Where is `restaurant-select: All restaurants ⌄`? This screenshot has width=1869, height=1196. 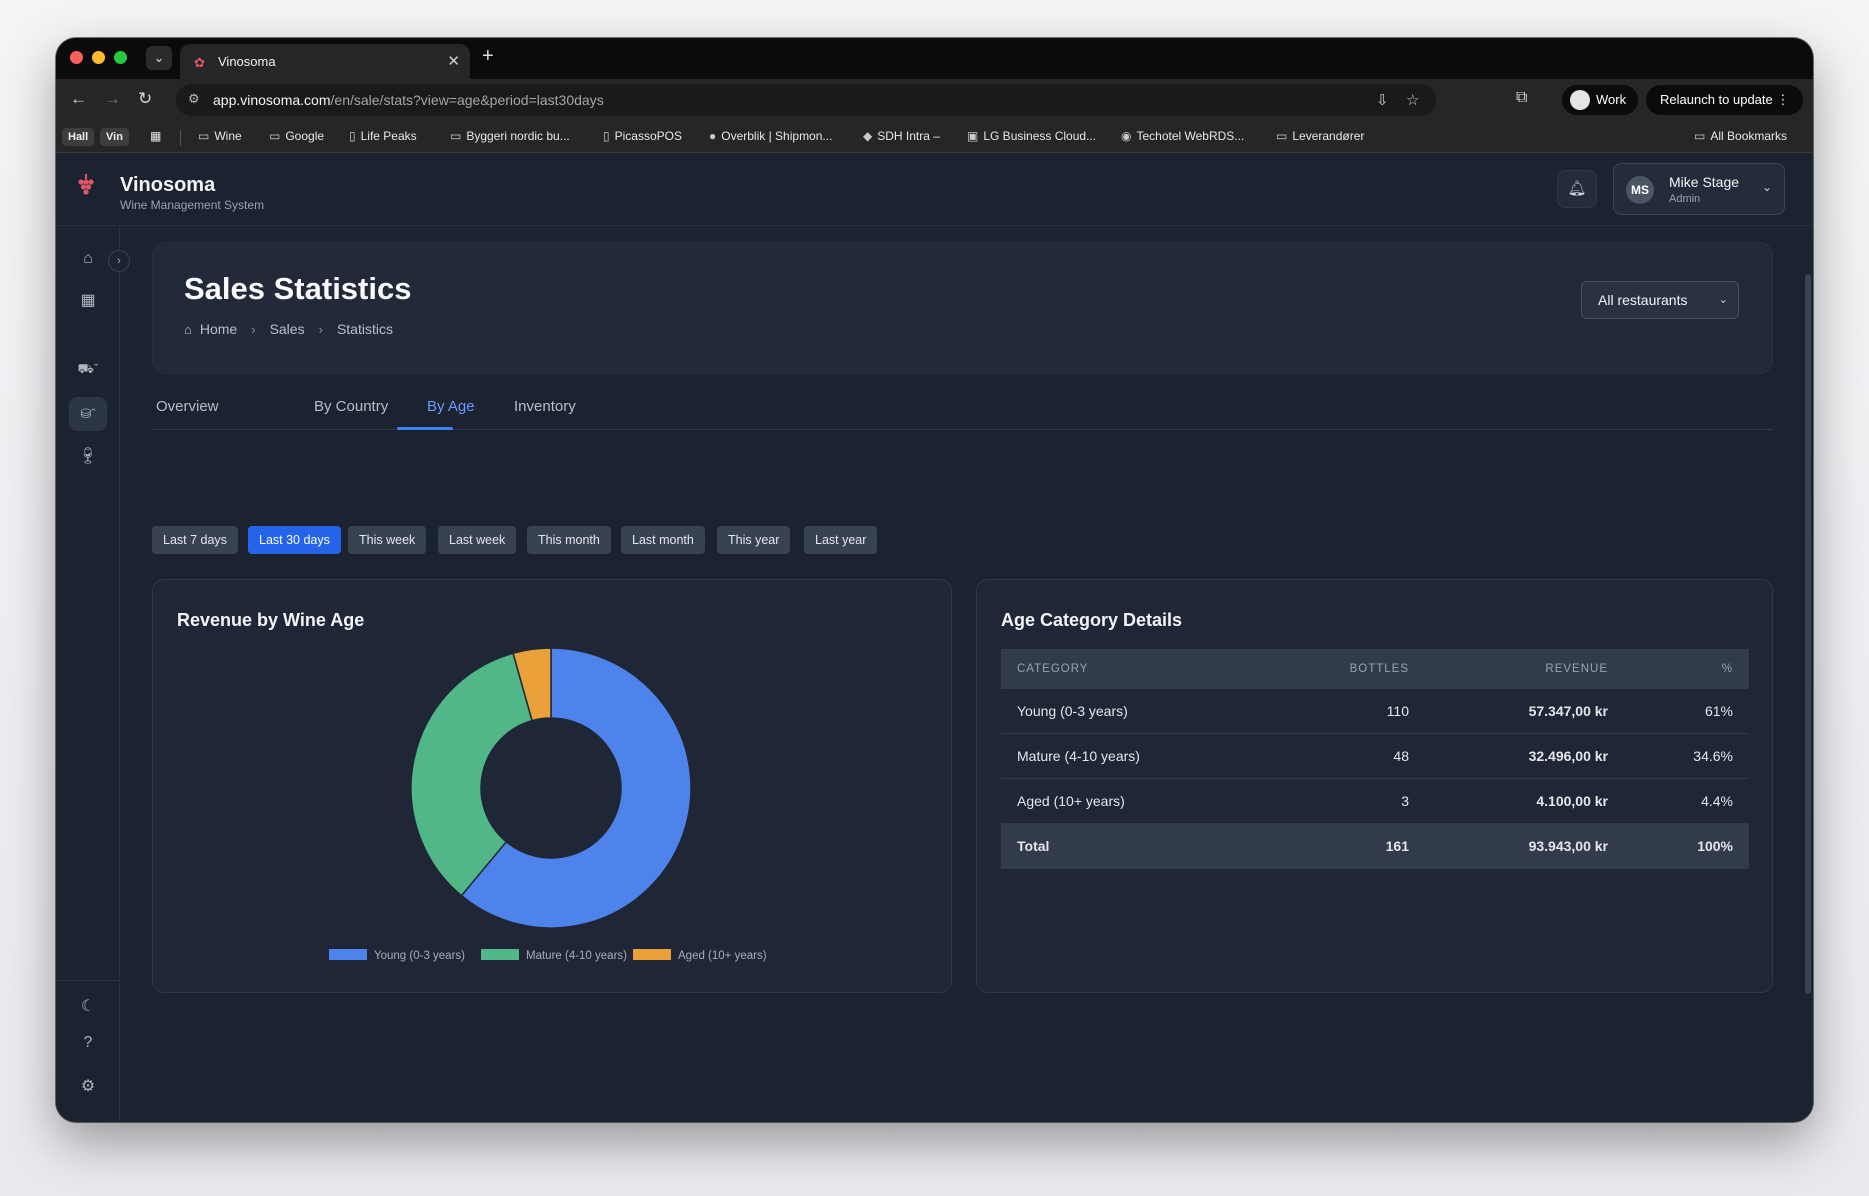 restaurant-select: All restaurants ⌄ is located at coordinates (1660, 300).